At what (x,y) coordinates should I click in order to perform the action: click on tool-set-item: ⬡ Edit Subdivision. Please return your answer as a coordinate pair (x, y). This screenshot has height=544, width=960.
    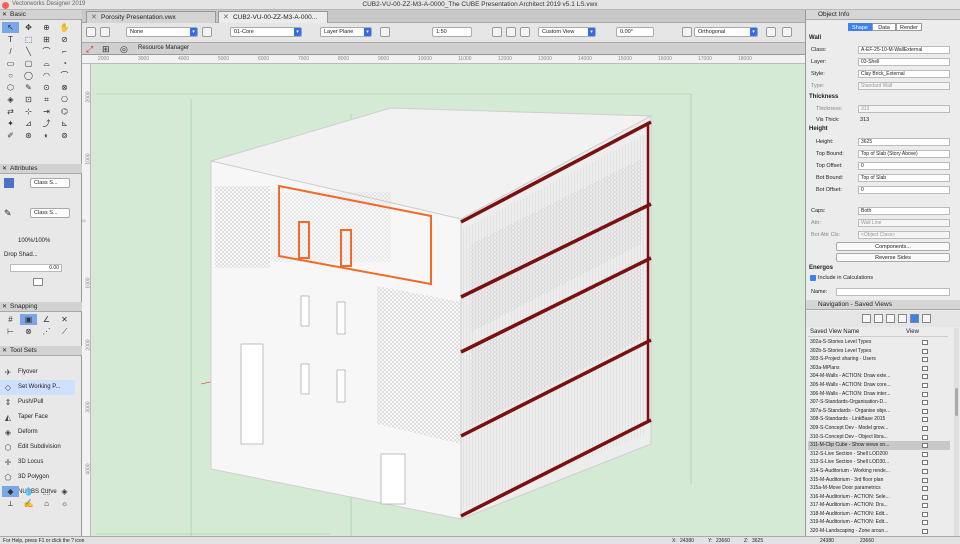
    Looking at the image, I should click on (37, 447).